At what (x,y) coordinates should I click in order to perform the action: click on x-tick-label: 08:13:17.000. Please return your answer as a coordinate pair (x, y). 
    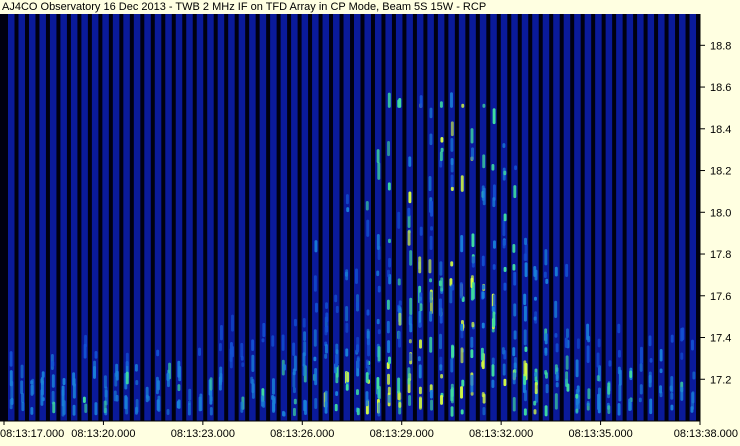
    Looking at the image, I should click on (32, 434).